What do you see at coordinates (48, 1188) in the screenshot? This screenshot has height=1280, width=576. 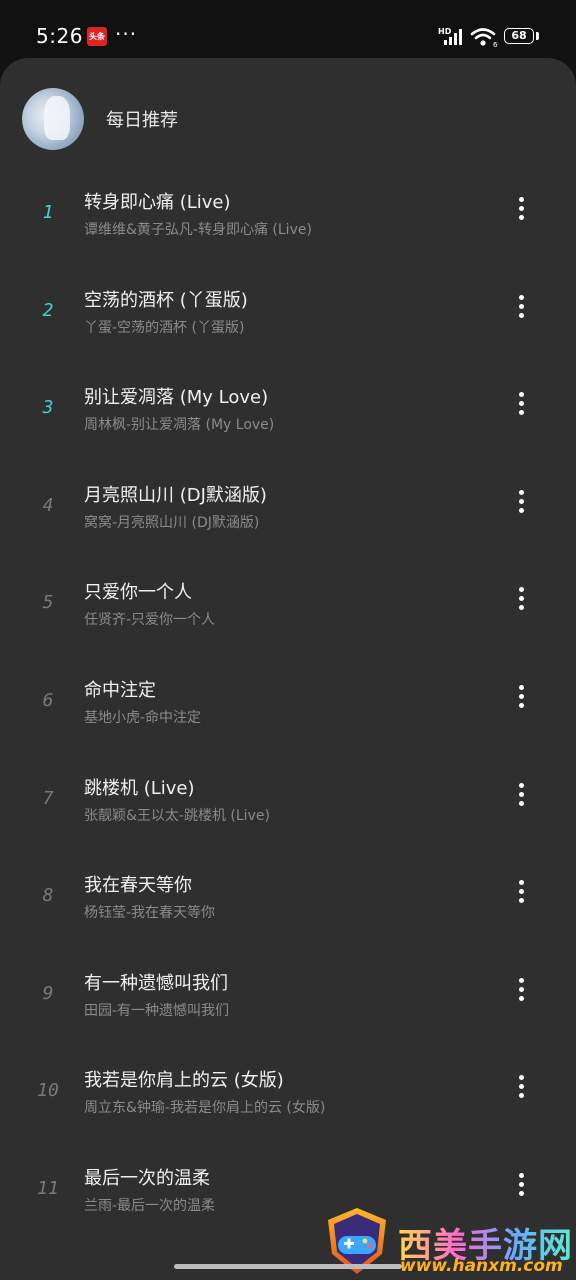 I see `song-rank: 11` at bounding box center [48, 1188].